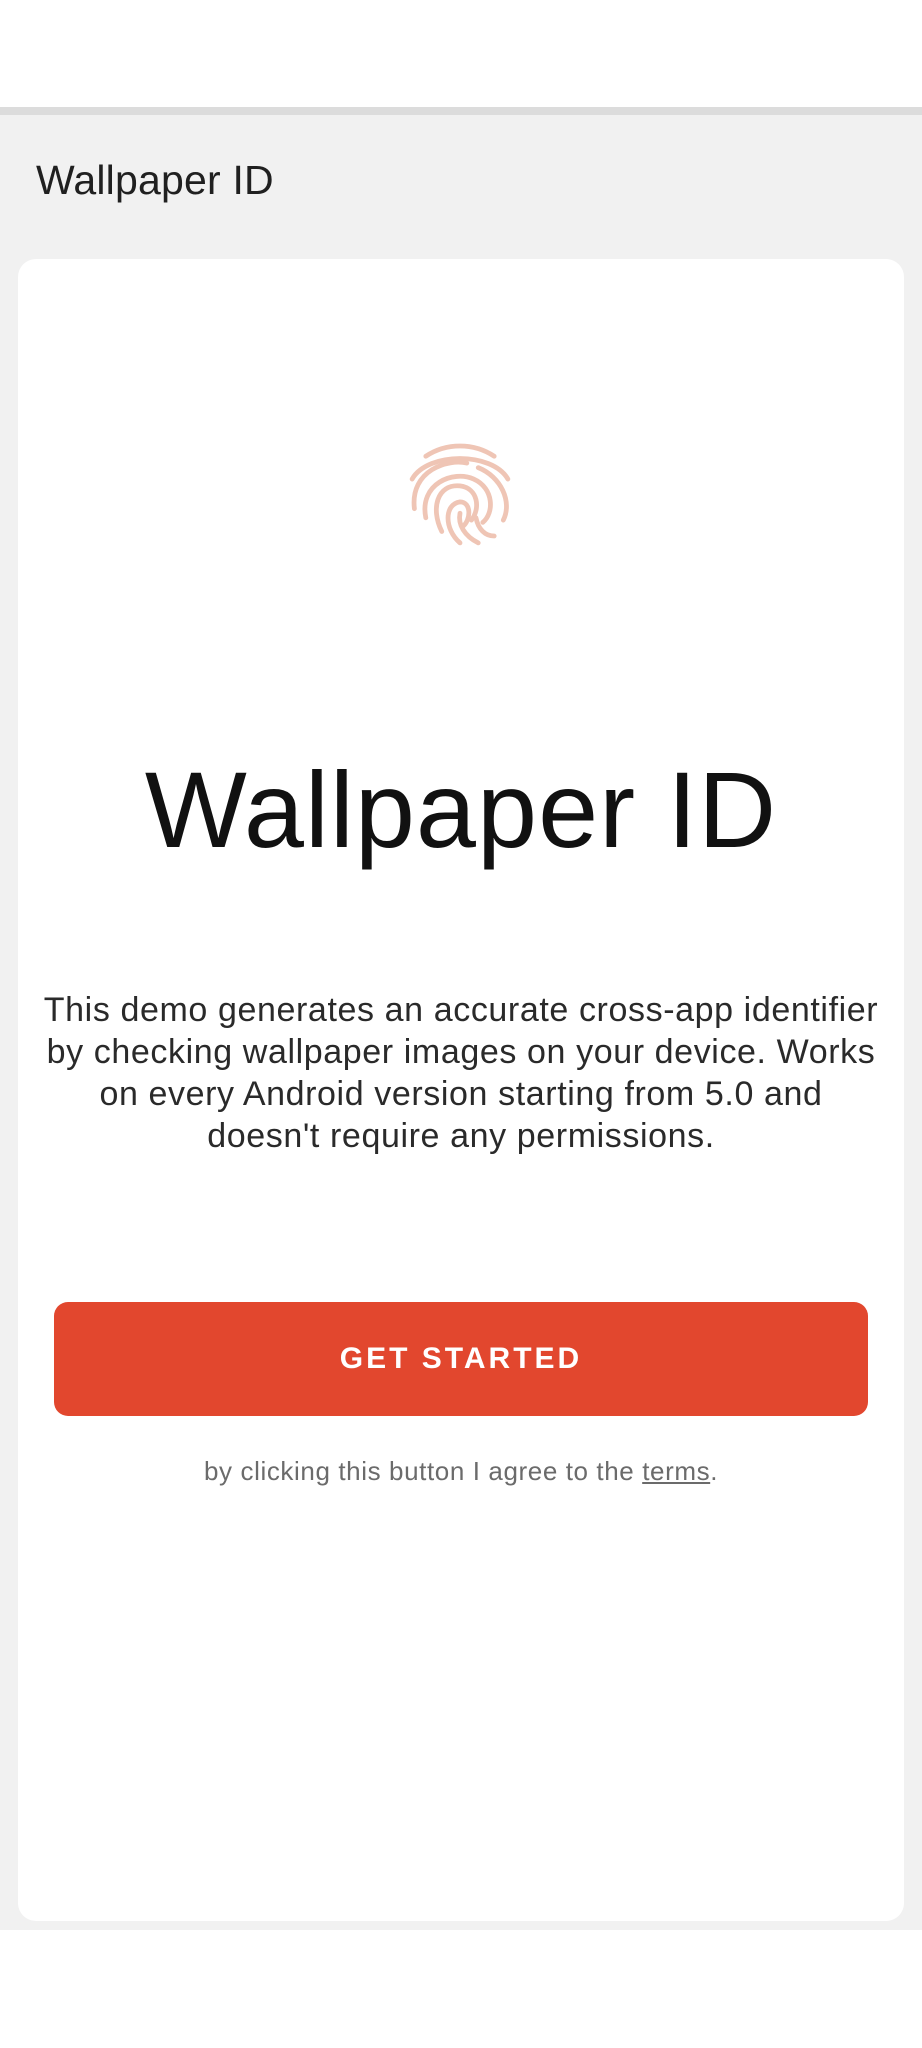 The image size is (922, 2048). I want to click on hero-title: Wallpaper ID, so click(461, 809).